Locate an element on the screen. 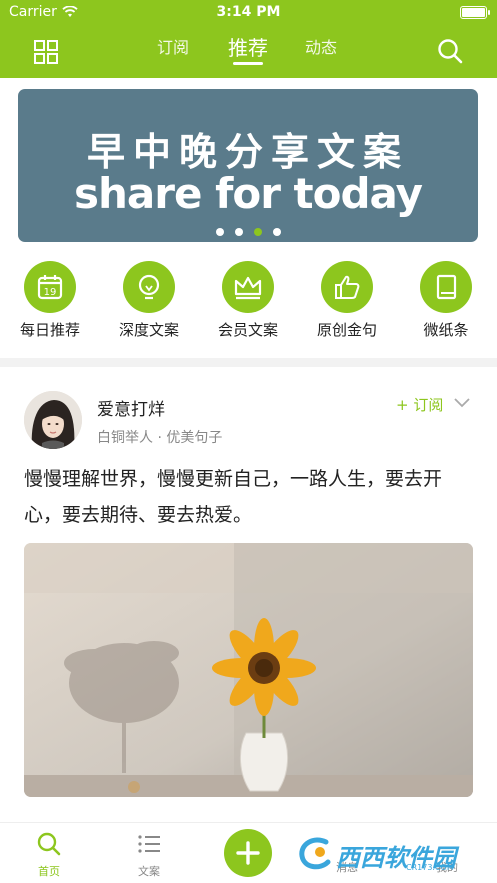 This screenshot has height=883, width=497. quick-link-label: 会员文案 is located at coordinates (247, 330).